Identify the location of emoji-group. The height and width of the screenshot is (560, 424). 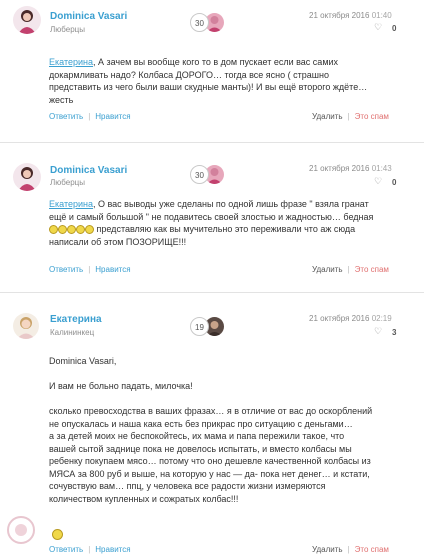
(71, 229).